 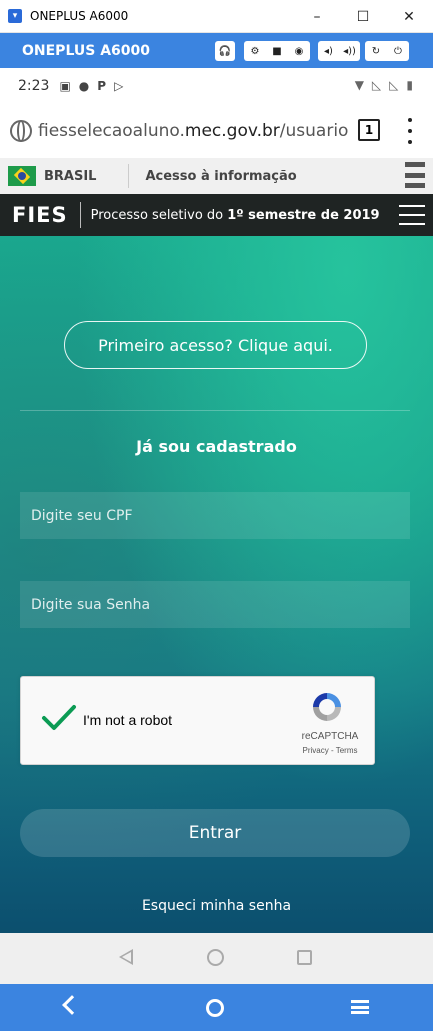 I want to click on fies-logo: FIES, so click(x=40, y=215).